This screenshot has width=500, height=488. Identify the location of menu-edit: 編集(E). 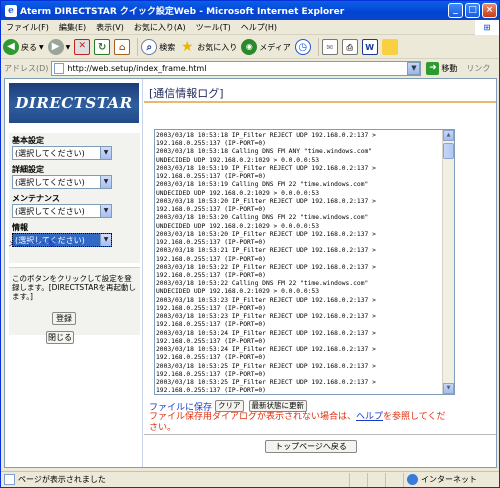
(72, 27).